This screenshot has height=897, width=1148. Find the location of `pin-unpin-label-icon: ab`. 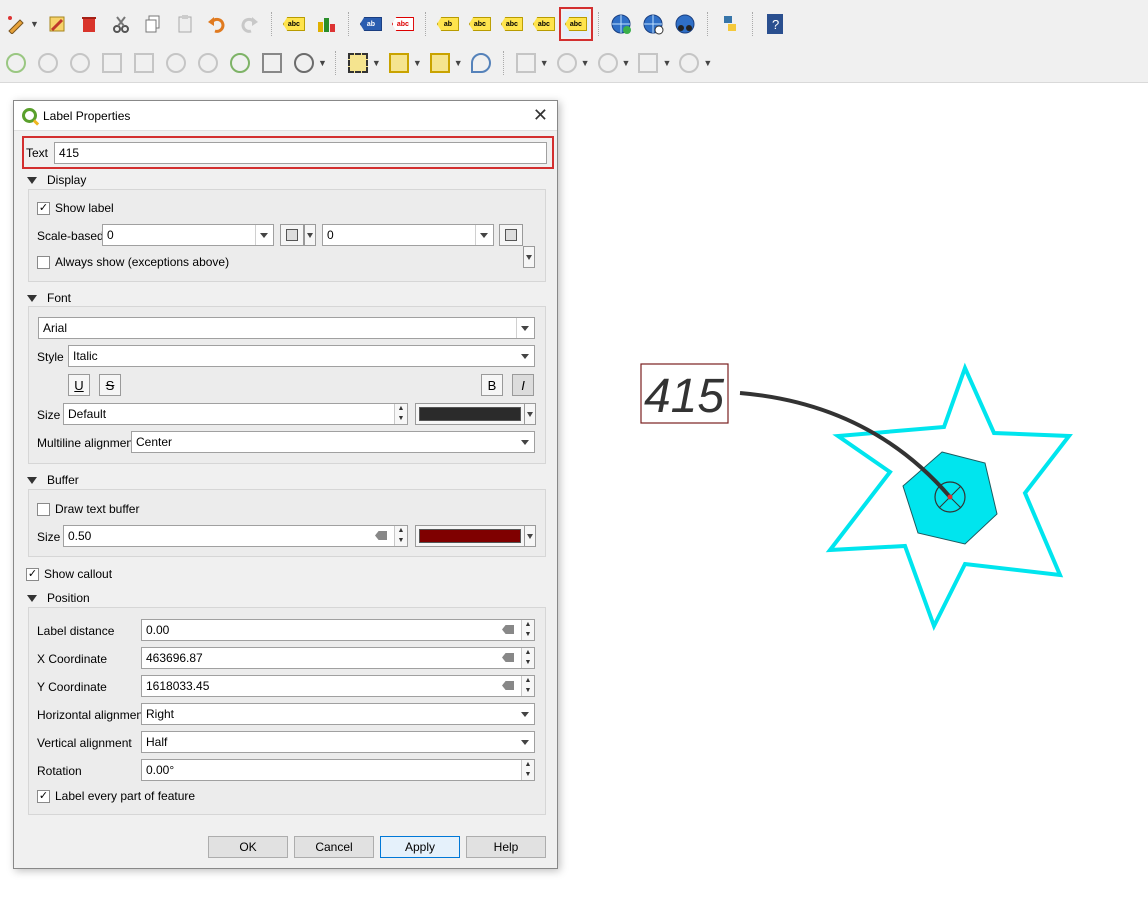

pin-unpin-label-icon: ab is located at coordinates (448, 24).